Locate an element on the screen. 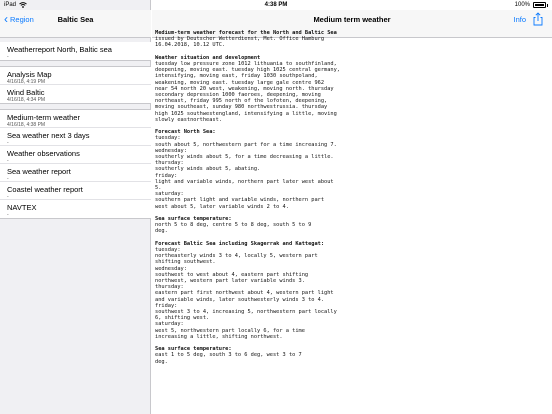 Image resolution: width=552 pixels, height=414 pixels. list-item-title: NAVTEX is located at coordinates (22, 207).